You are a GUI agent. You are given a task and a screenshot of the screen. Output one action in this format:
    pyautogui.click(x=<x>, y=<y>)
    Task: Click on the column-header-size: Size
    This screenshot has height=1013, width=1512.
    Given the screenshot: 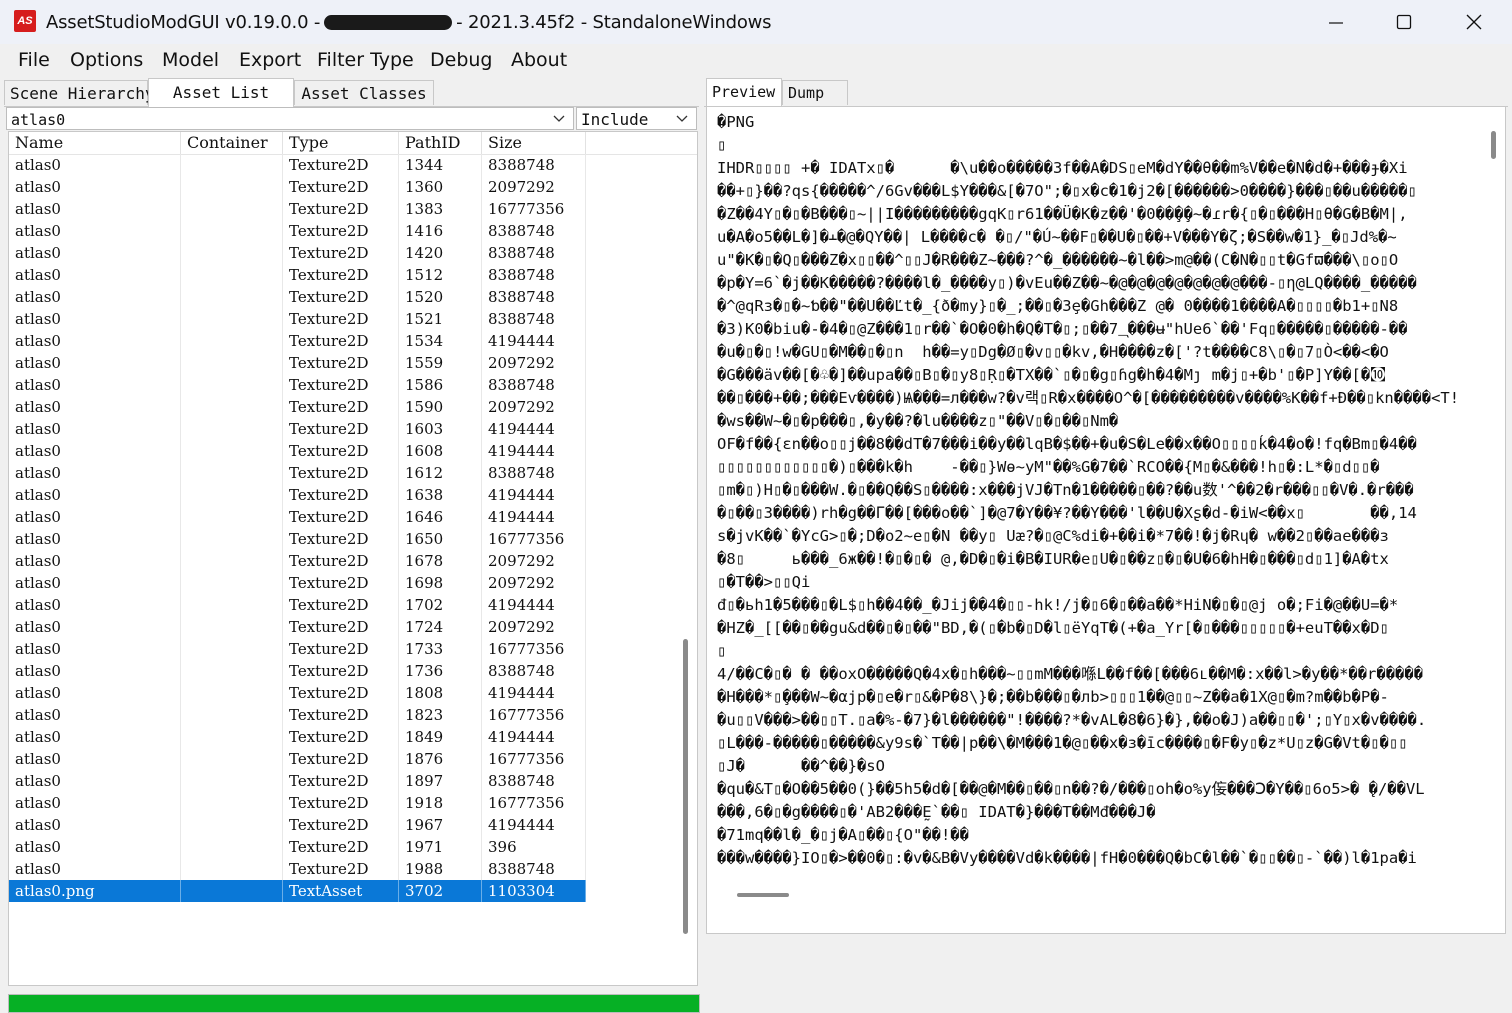 What is the action you would take?
    pyautogui.click(x=534, y=143)
    